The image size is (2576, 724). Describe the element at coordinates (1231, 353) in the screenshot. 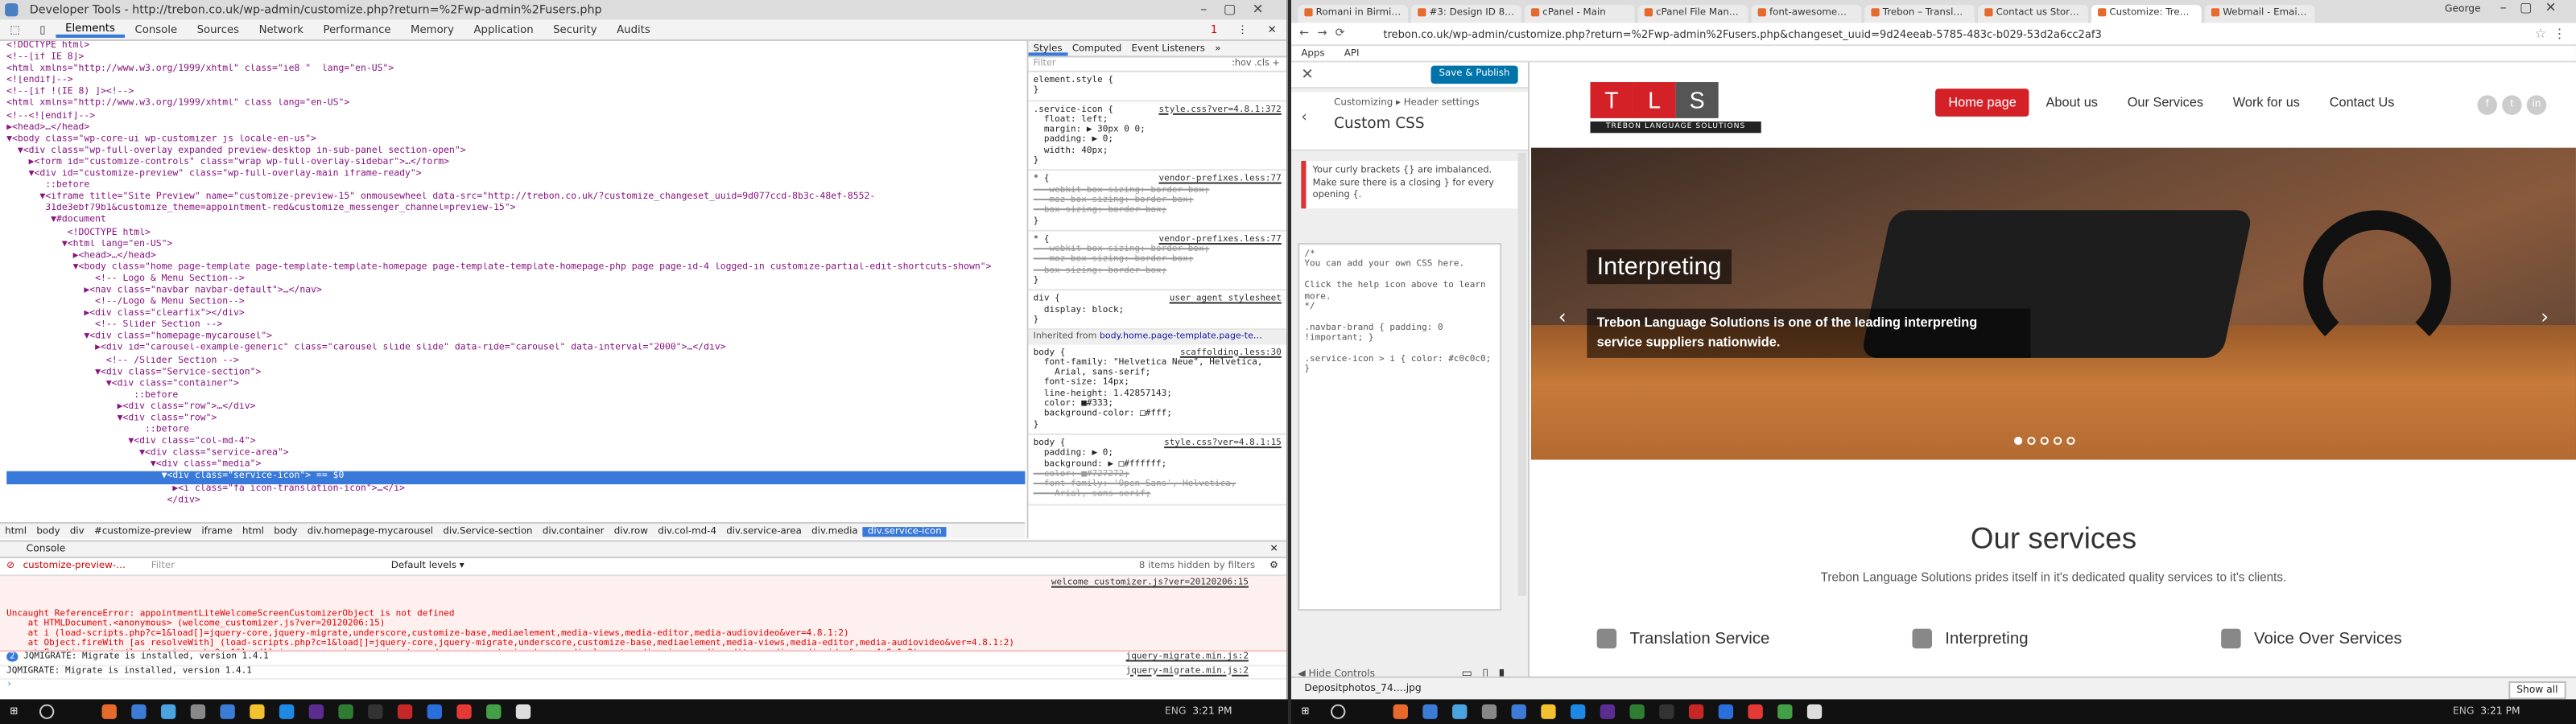

I see `rule-source-link: scaffolding.less:30` at that location.